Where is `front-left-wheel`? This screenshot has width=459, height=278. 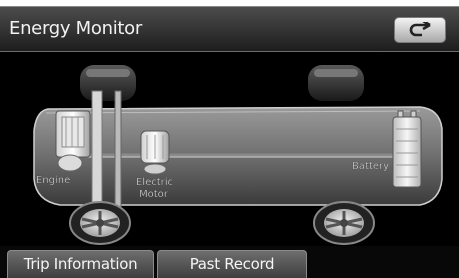 front-left-wheel is located at coordinates (100, 223).